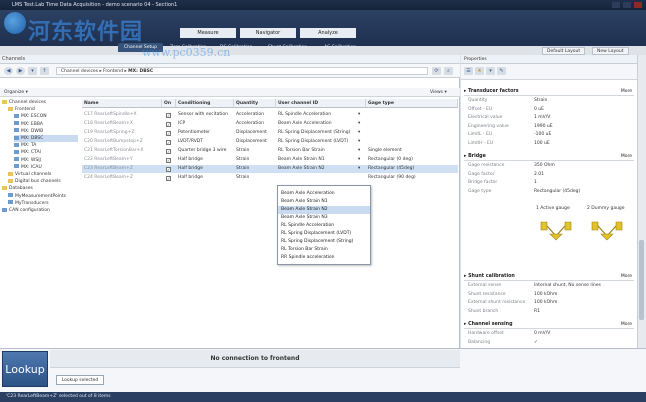 The image size is (646, 402). What do you see at coordinates (324, 194) in the screenshot?
I see `dropdown-option: Beam Axle Acceleration` at bounding box center [324, 194].